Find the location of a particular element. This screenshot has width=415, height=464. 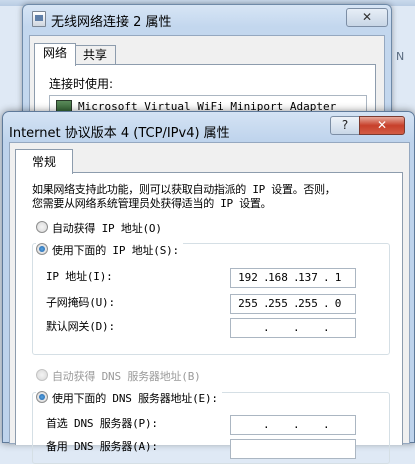

manual-ip-label: 使用下面的 IP 地址(S): is located at coordinates (115, 250).